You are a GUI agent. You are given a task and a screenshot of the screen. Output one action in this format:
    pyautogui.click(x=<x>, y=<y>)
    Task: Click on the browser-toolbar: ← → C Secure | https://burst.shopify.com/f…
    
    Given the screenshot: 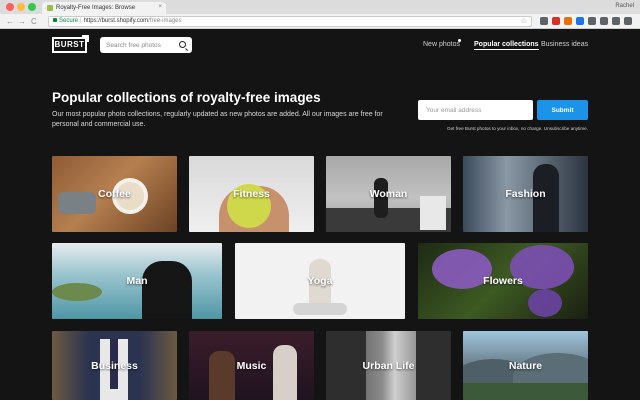 What is the action you would take?
    pyautogui.click(x=320, y=21)
    